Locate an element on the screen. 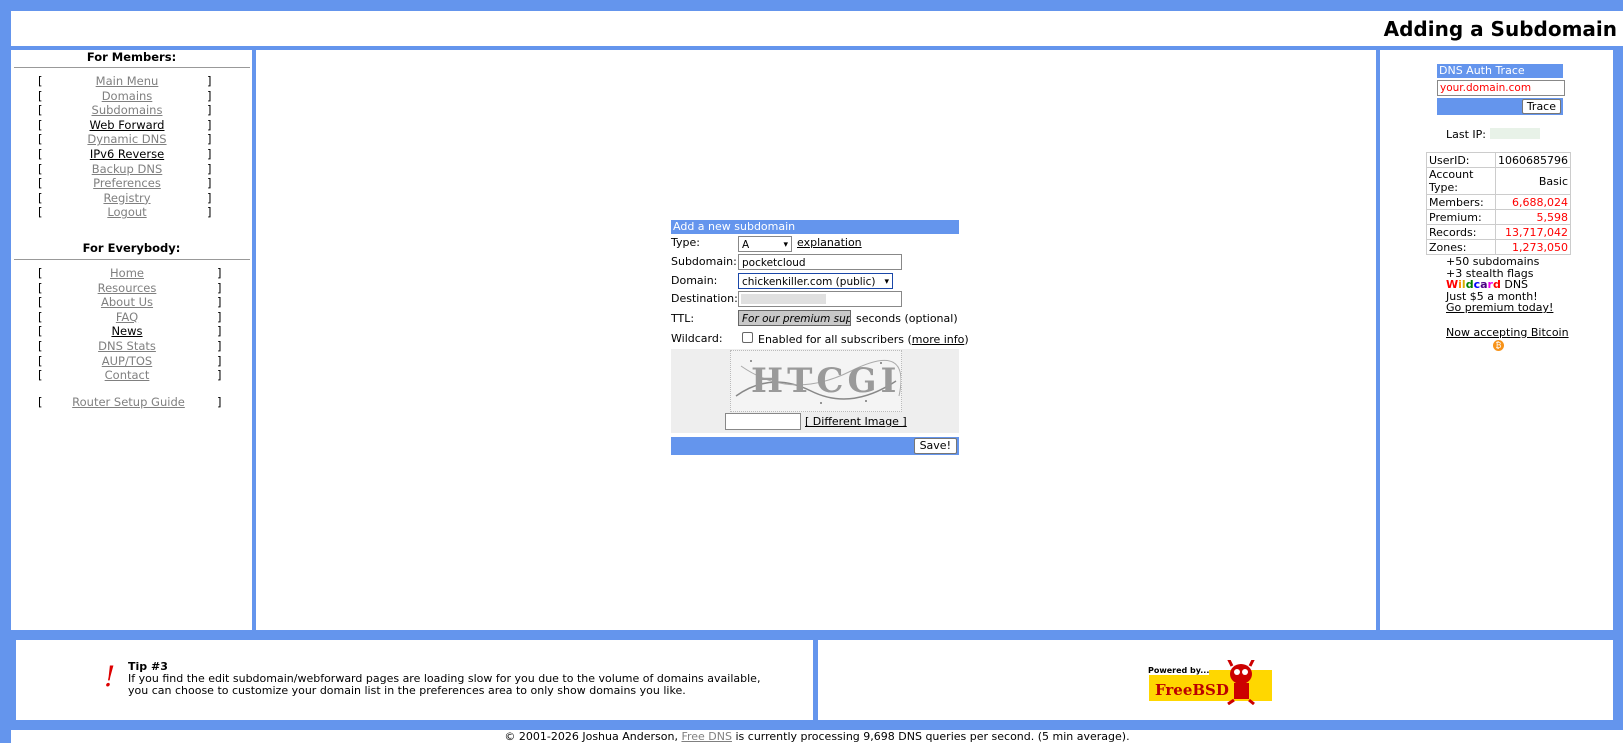 This screenshot has width=1623, height=743. sidebar-item-dynamic-dns: [Dynamic DNS] is located at coordinates (125, 139).